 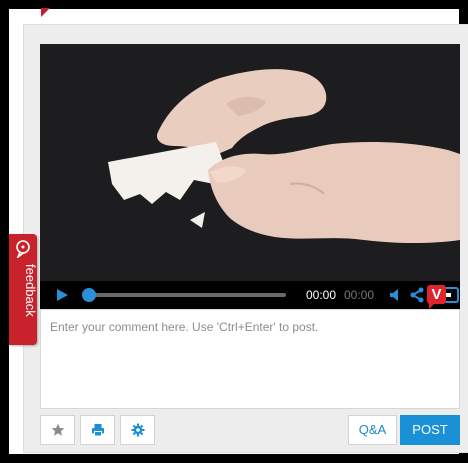 I want to click on speech-bubble-icon, so click(x=23, y=251).